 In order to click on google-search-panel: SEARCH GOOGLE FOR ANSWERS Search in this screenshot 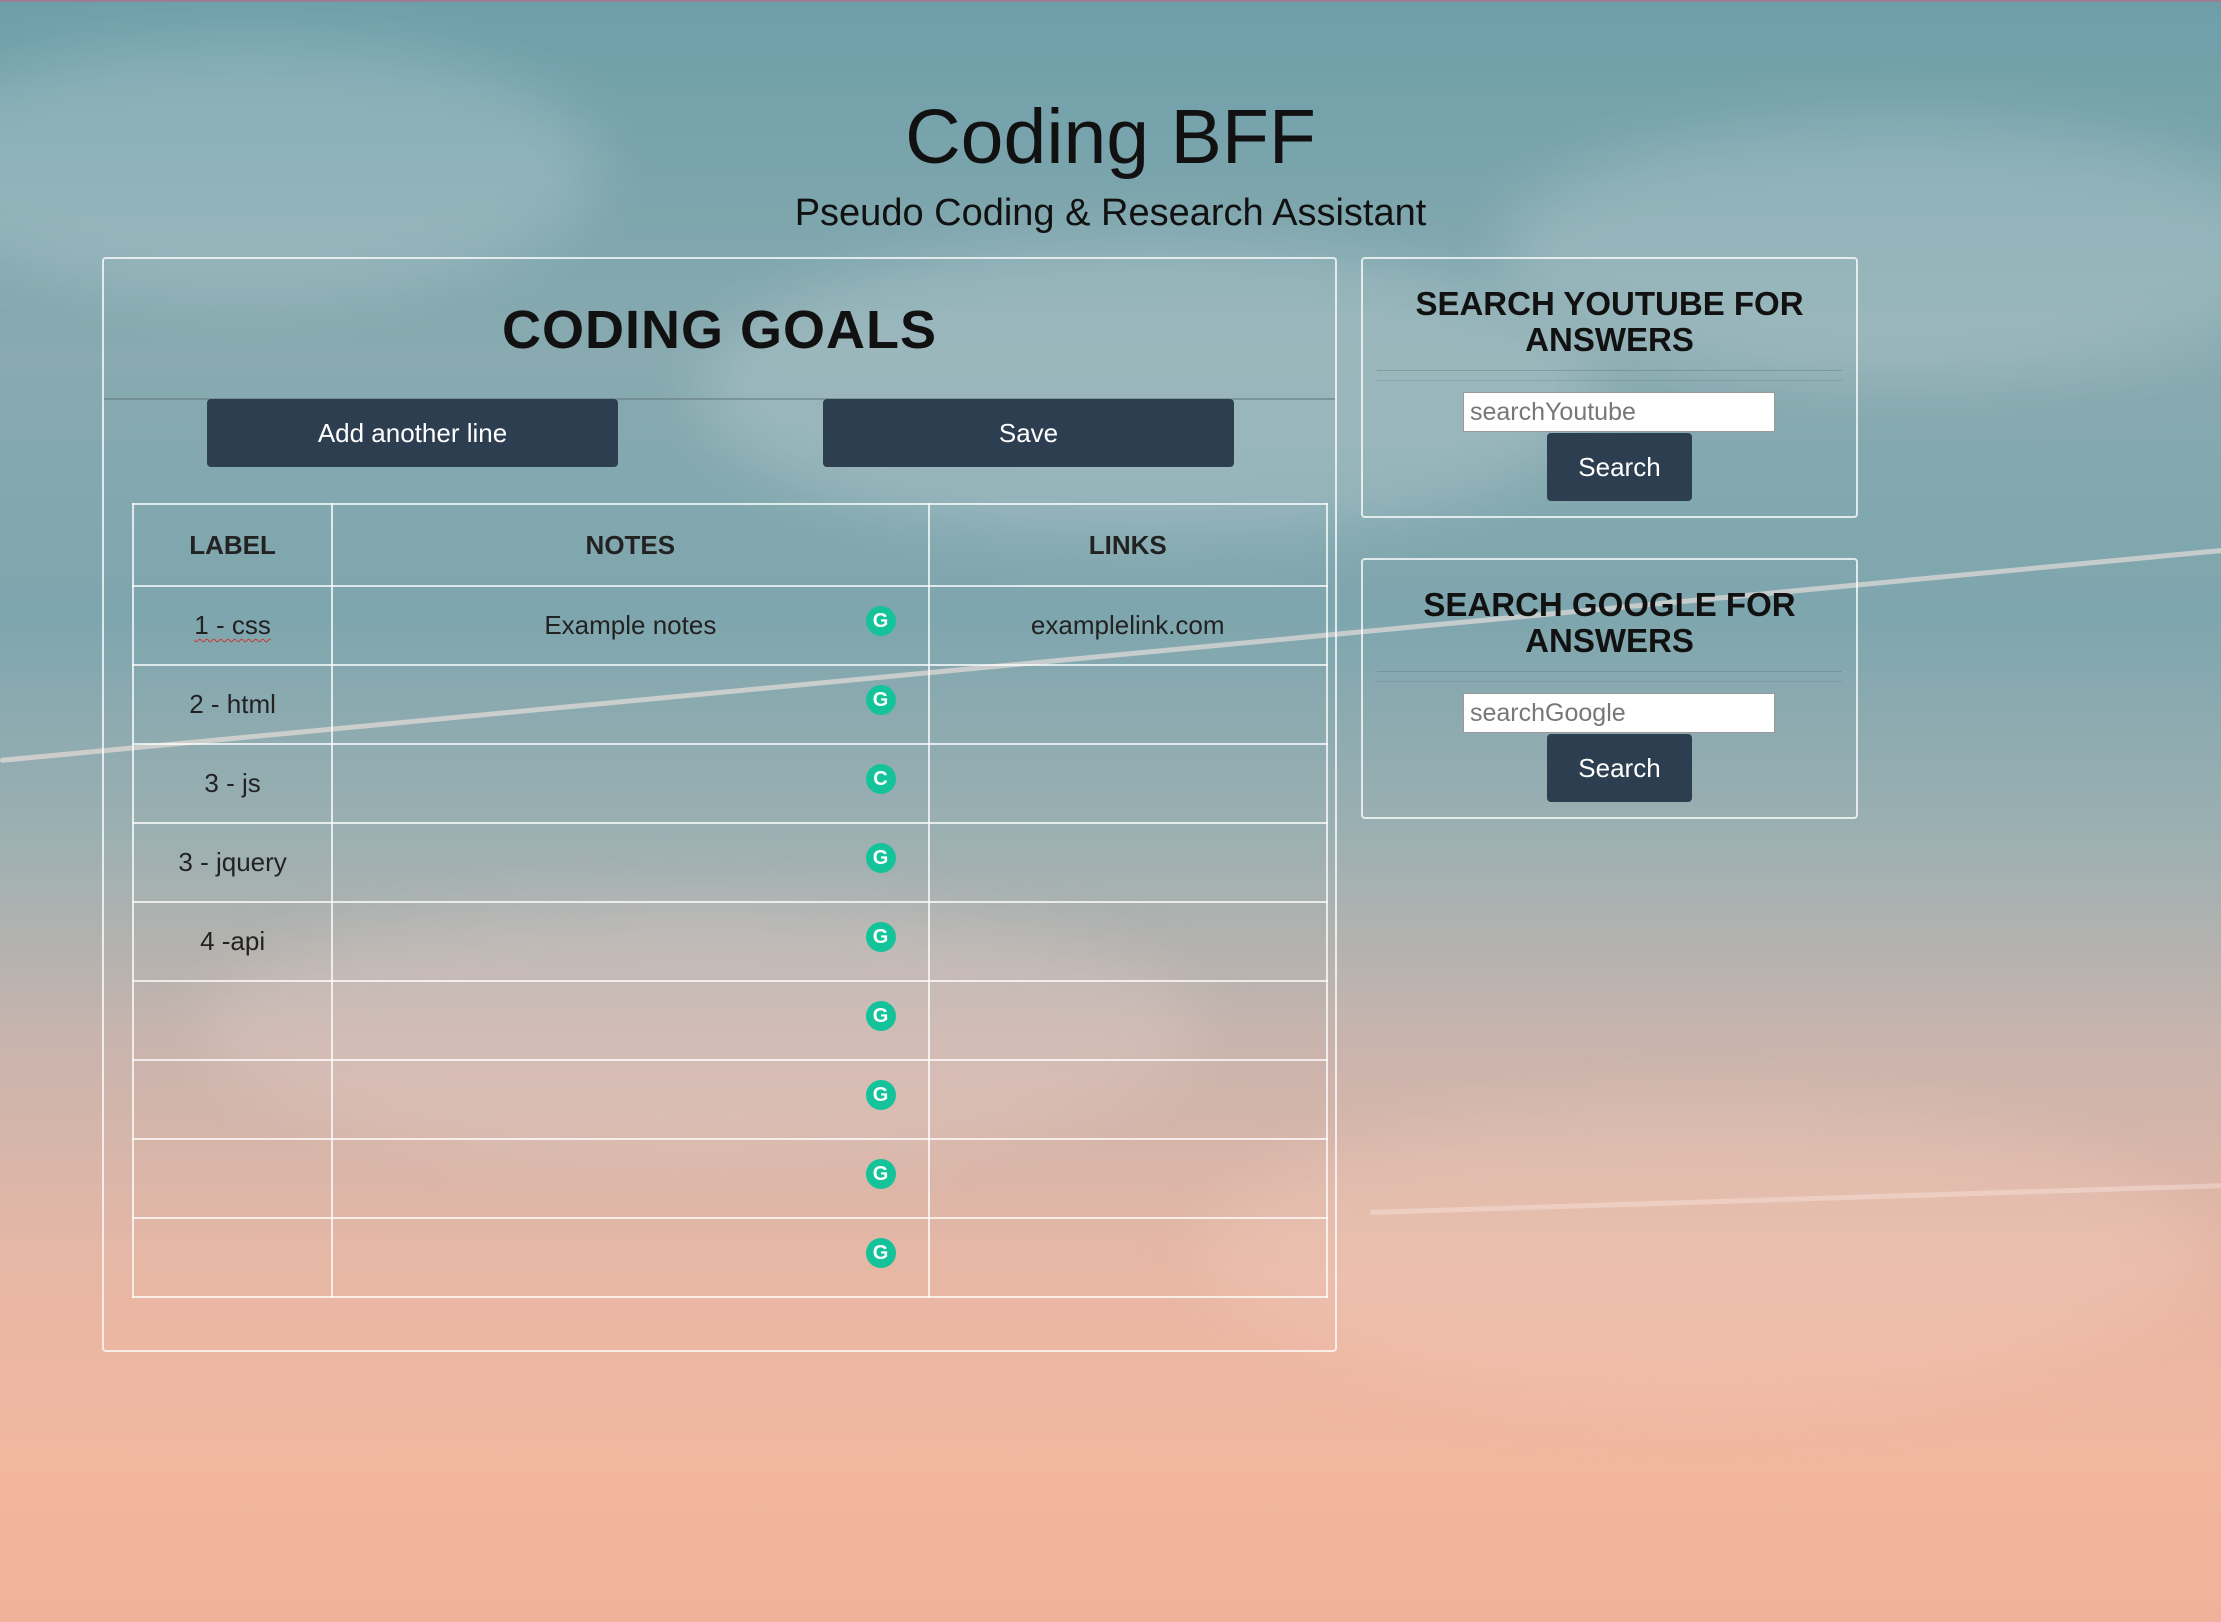, I will do `click(1609, 688)`.